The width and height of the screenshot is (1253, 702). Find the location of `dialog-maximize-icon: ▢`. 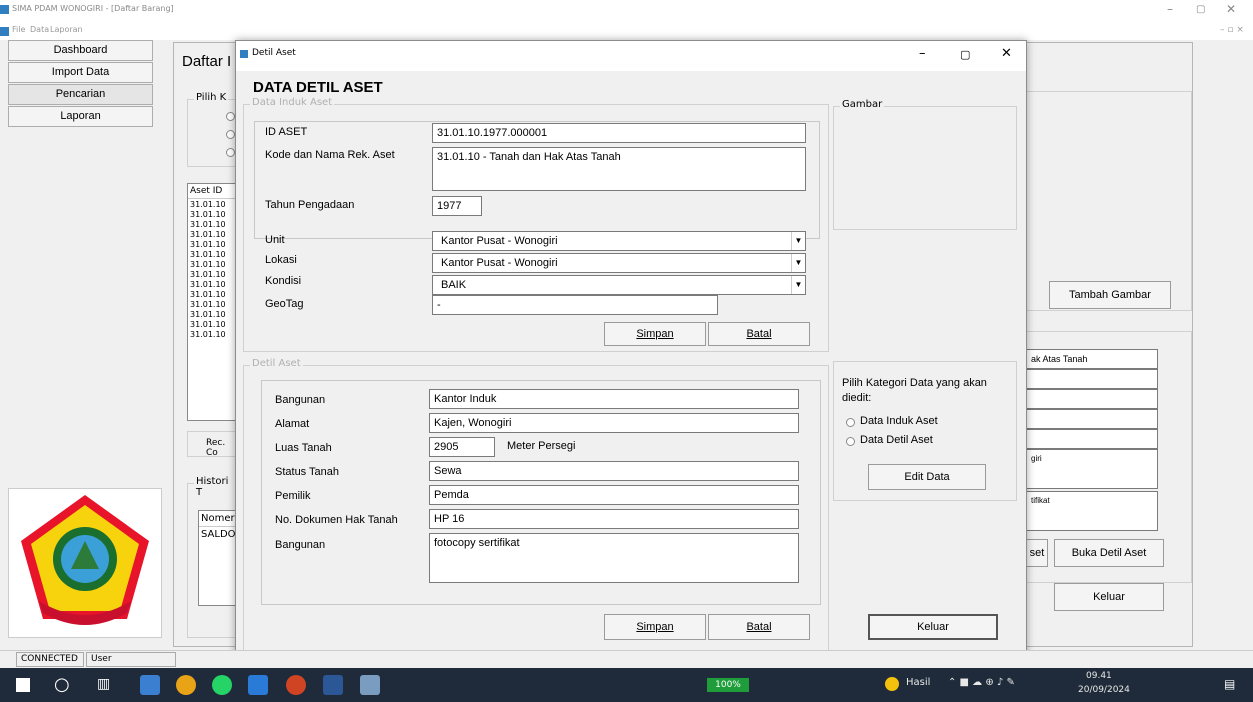

dialog-maximize-icon: ▢ is located at coordinates (965, 54).